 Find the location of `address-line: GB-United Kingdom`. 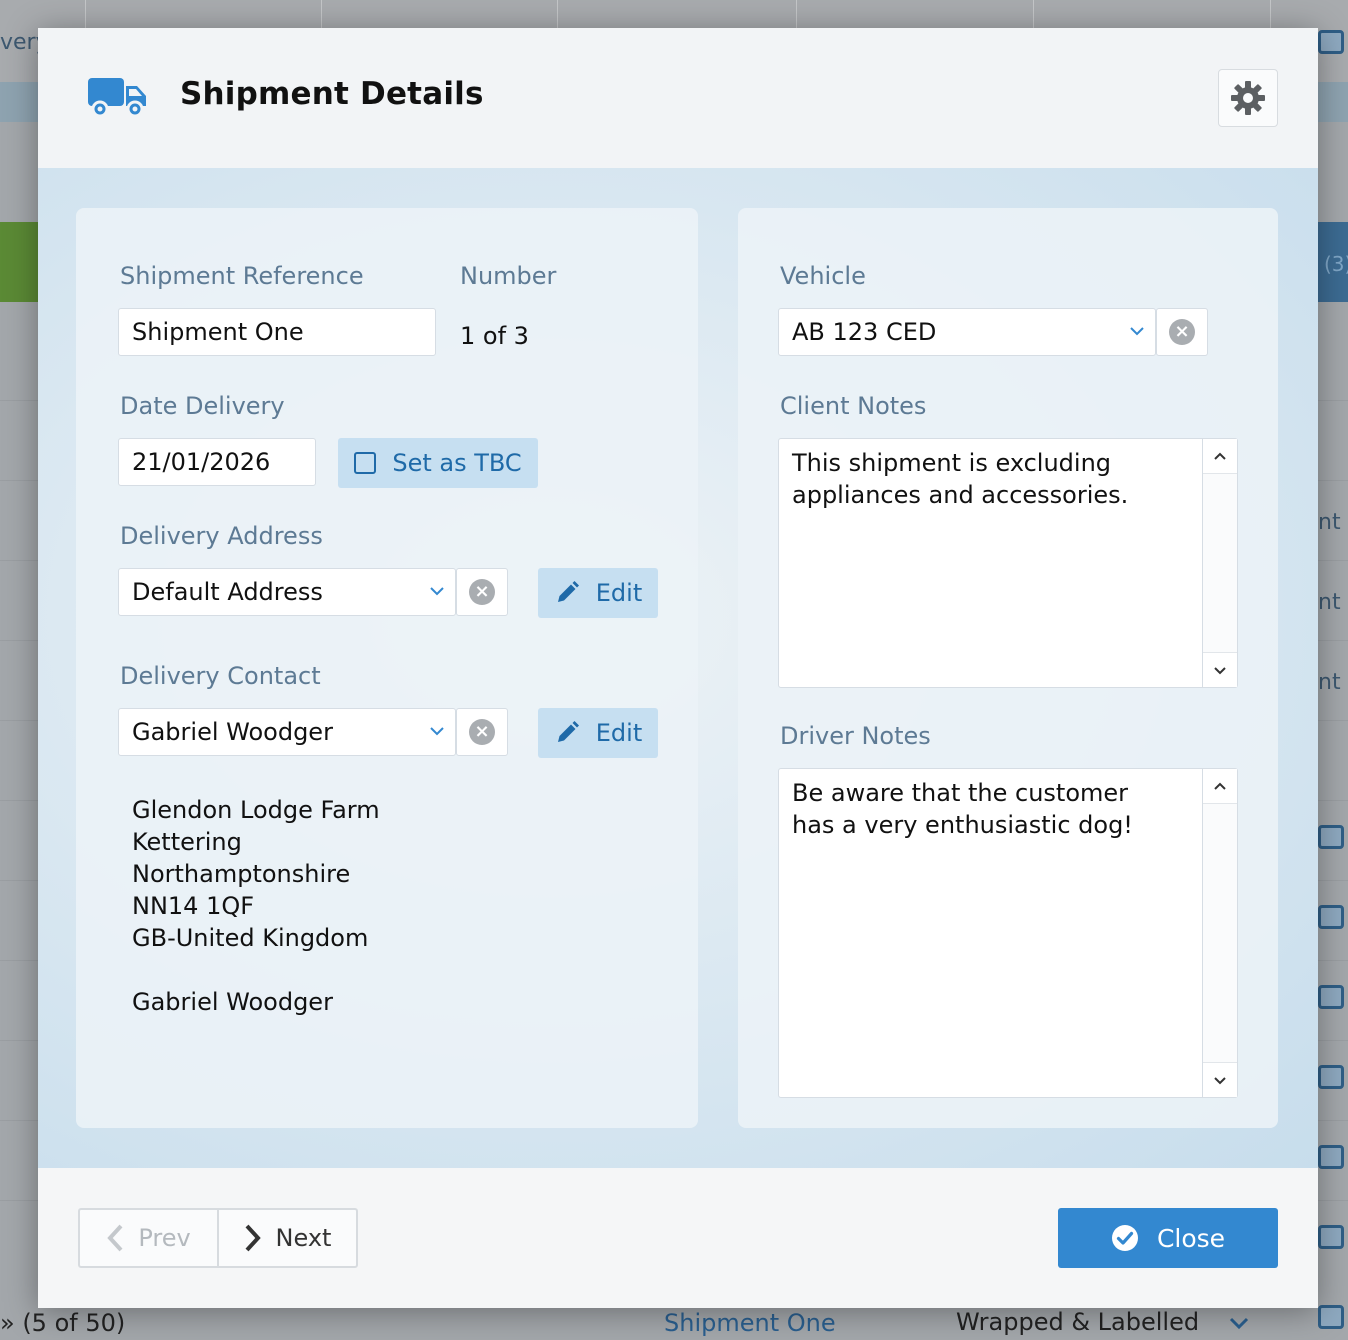

address-line: GB-United Kingdom is located at coordinates (250, 938).